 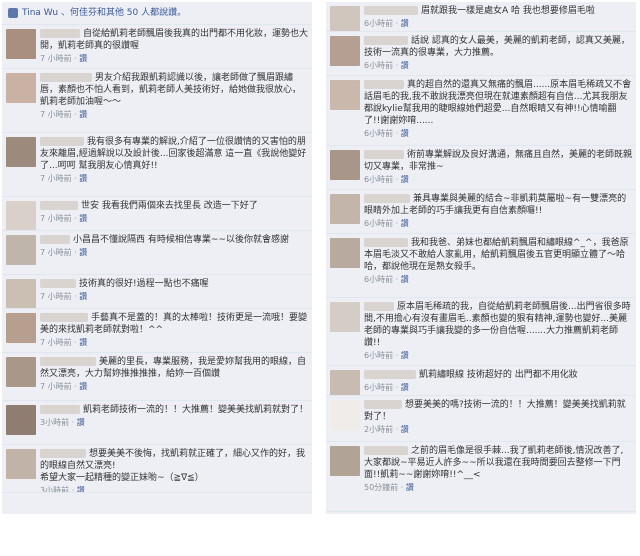 What do you see at coordinates (174, 284) in the screenshot?
I see `comment-text: 技術真的很好!過程一點也不痛喔` at bounding box center [174, 284].